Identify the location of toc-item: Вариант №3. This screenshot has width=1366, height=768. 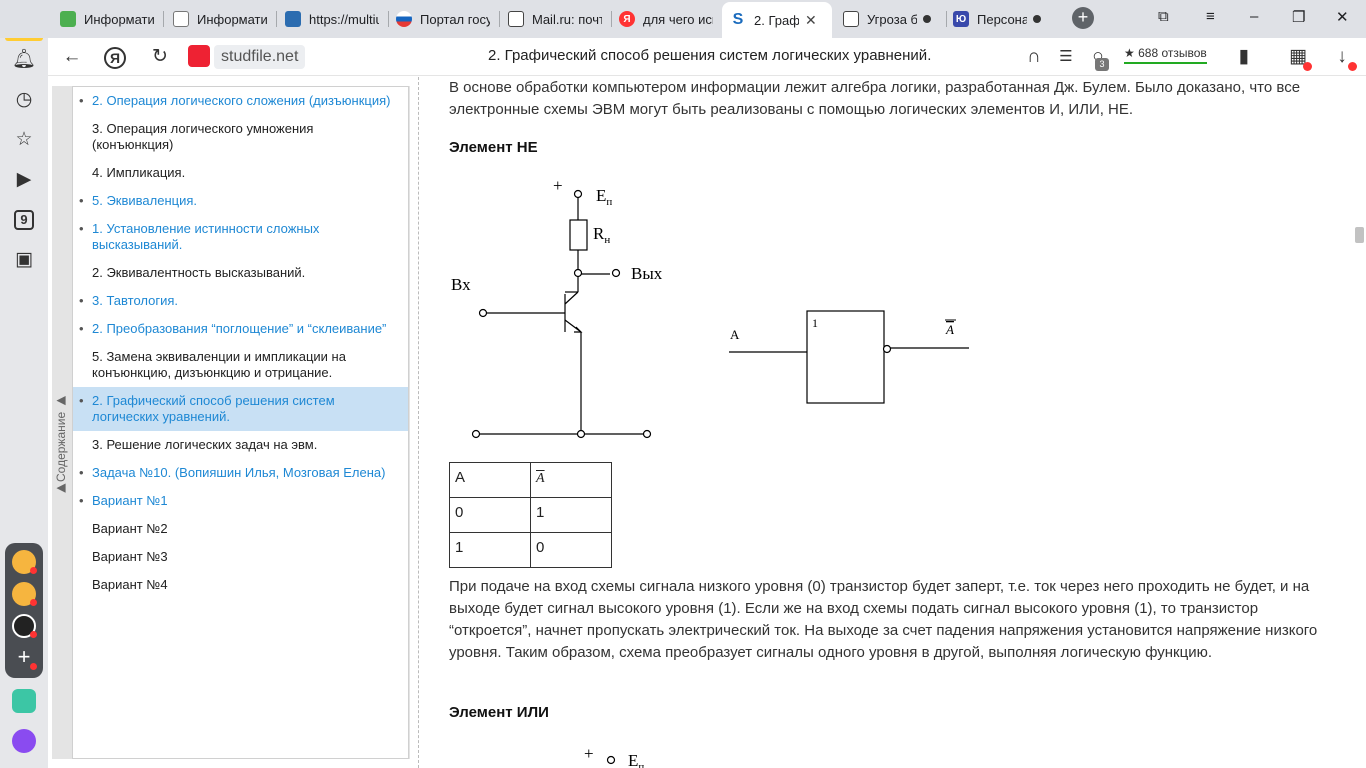
(130, 556).